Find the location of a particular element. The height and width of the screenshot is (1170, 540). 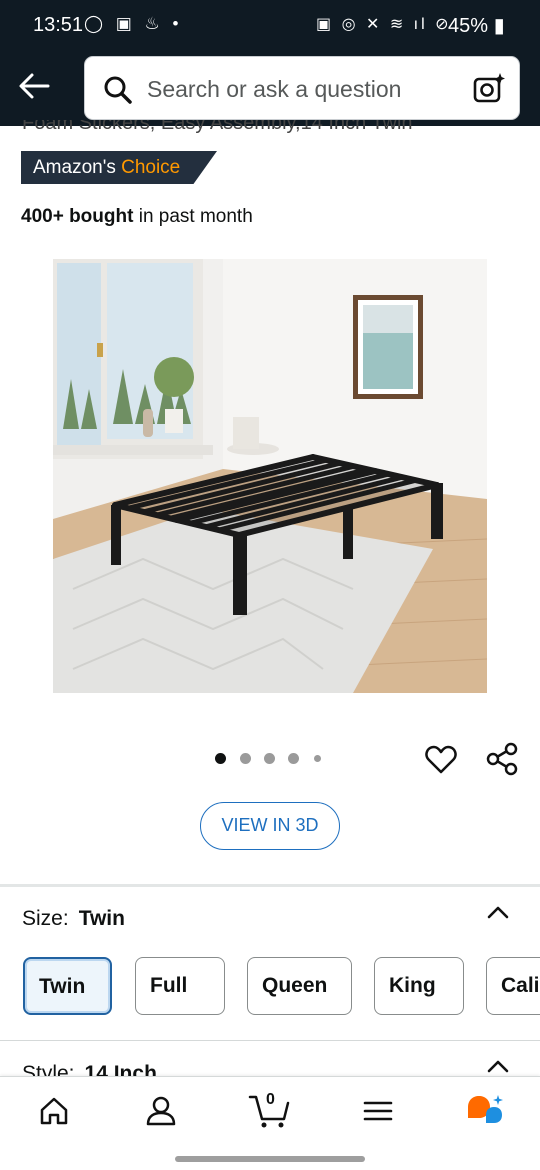

share-icon is located at coordinates (502, 759).